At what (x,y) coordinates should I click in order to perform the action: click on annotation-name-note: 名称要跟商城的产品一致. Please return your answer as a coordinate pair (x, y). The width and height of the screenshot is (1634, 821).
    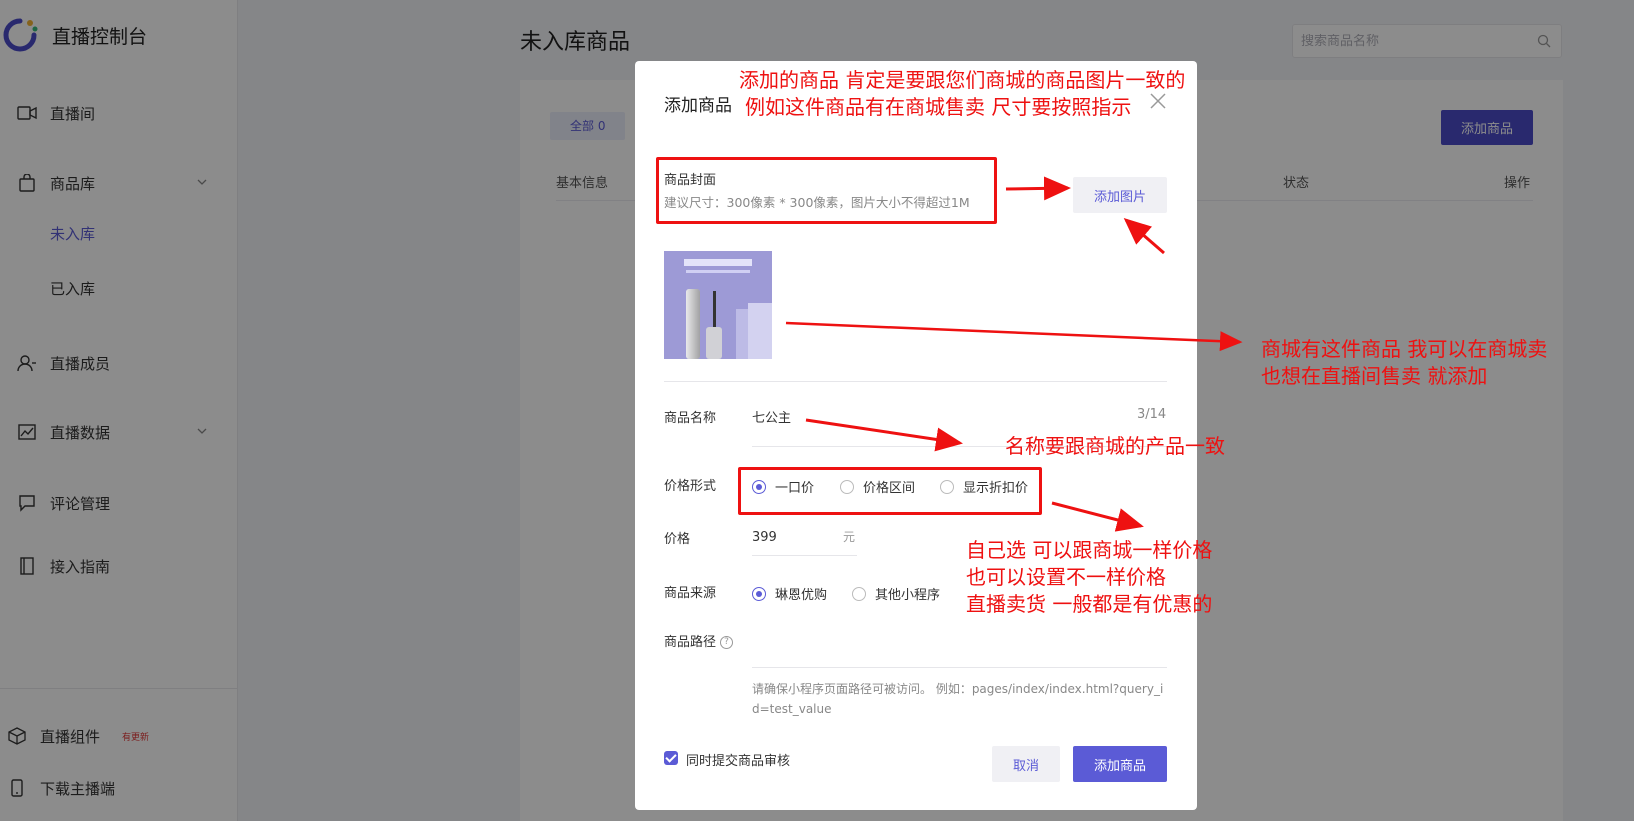
    Looking at the image, I should click on (1115, 446).